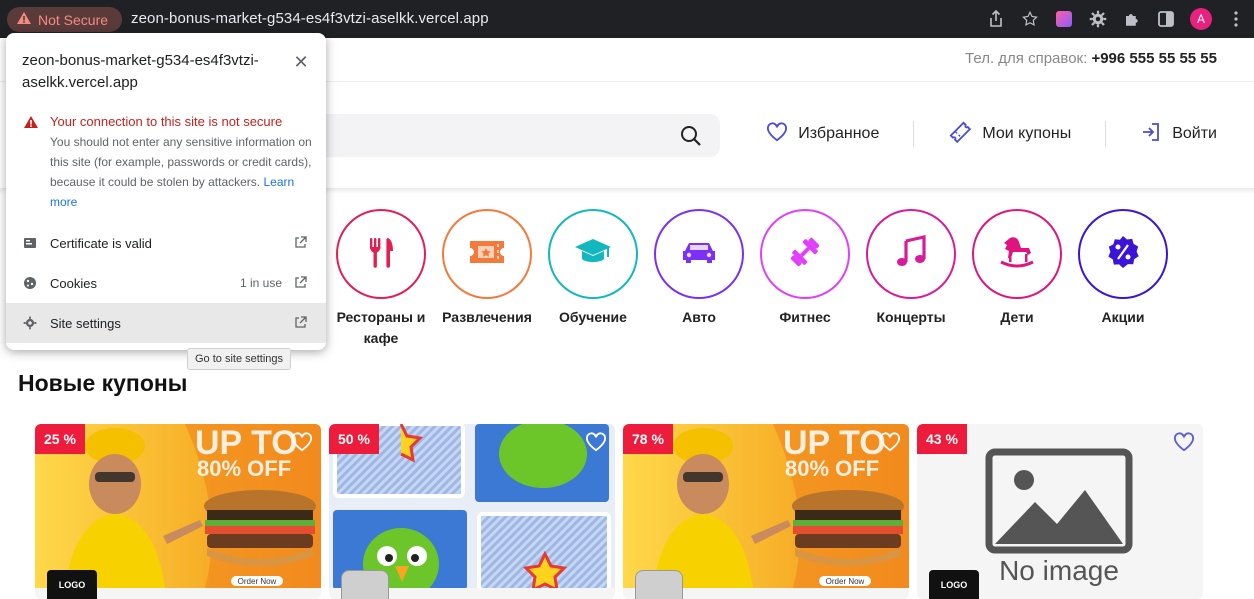 The width and height of the screenshot is (1254, 599). Describe the element at coordinates (1064, 19) in the screenshot. I see `extension-gradient-icon` at that location.